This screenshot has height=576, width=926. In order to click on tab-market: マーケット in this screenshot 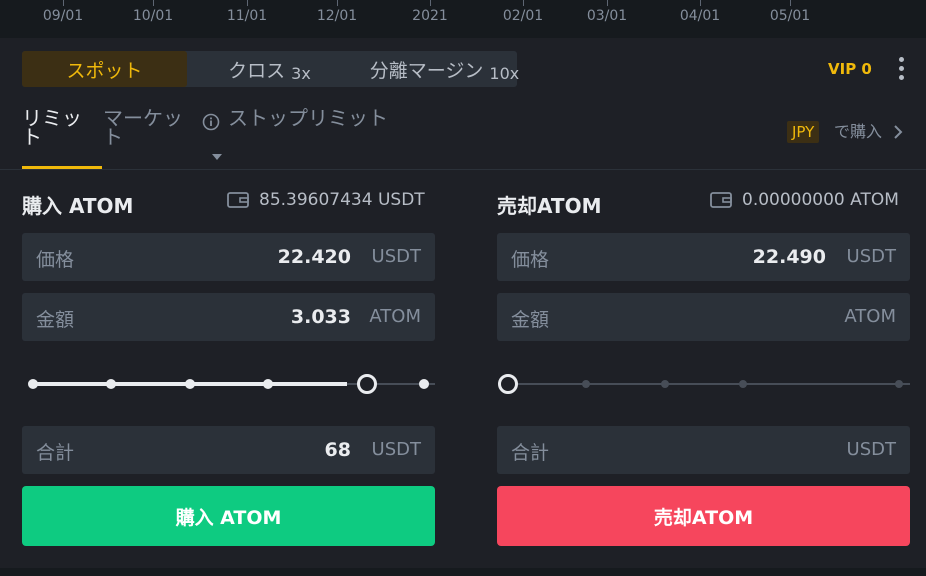, I will do `click(148, 127)`.